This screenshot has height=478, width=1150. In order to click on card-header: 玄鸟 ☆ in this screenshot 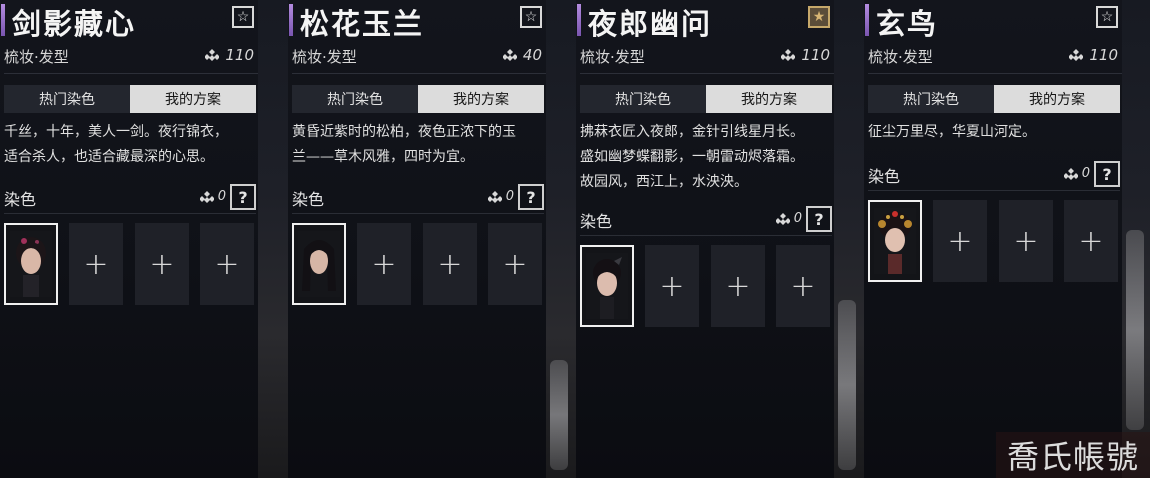, I will do `click(993, 22)`.